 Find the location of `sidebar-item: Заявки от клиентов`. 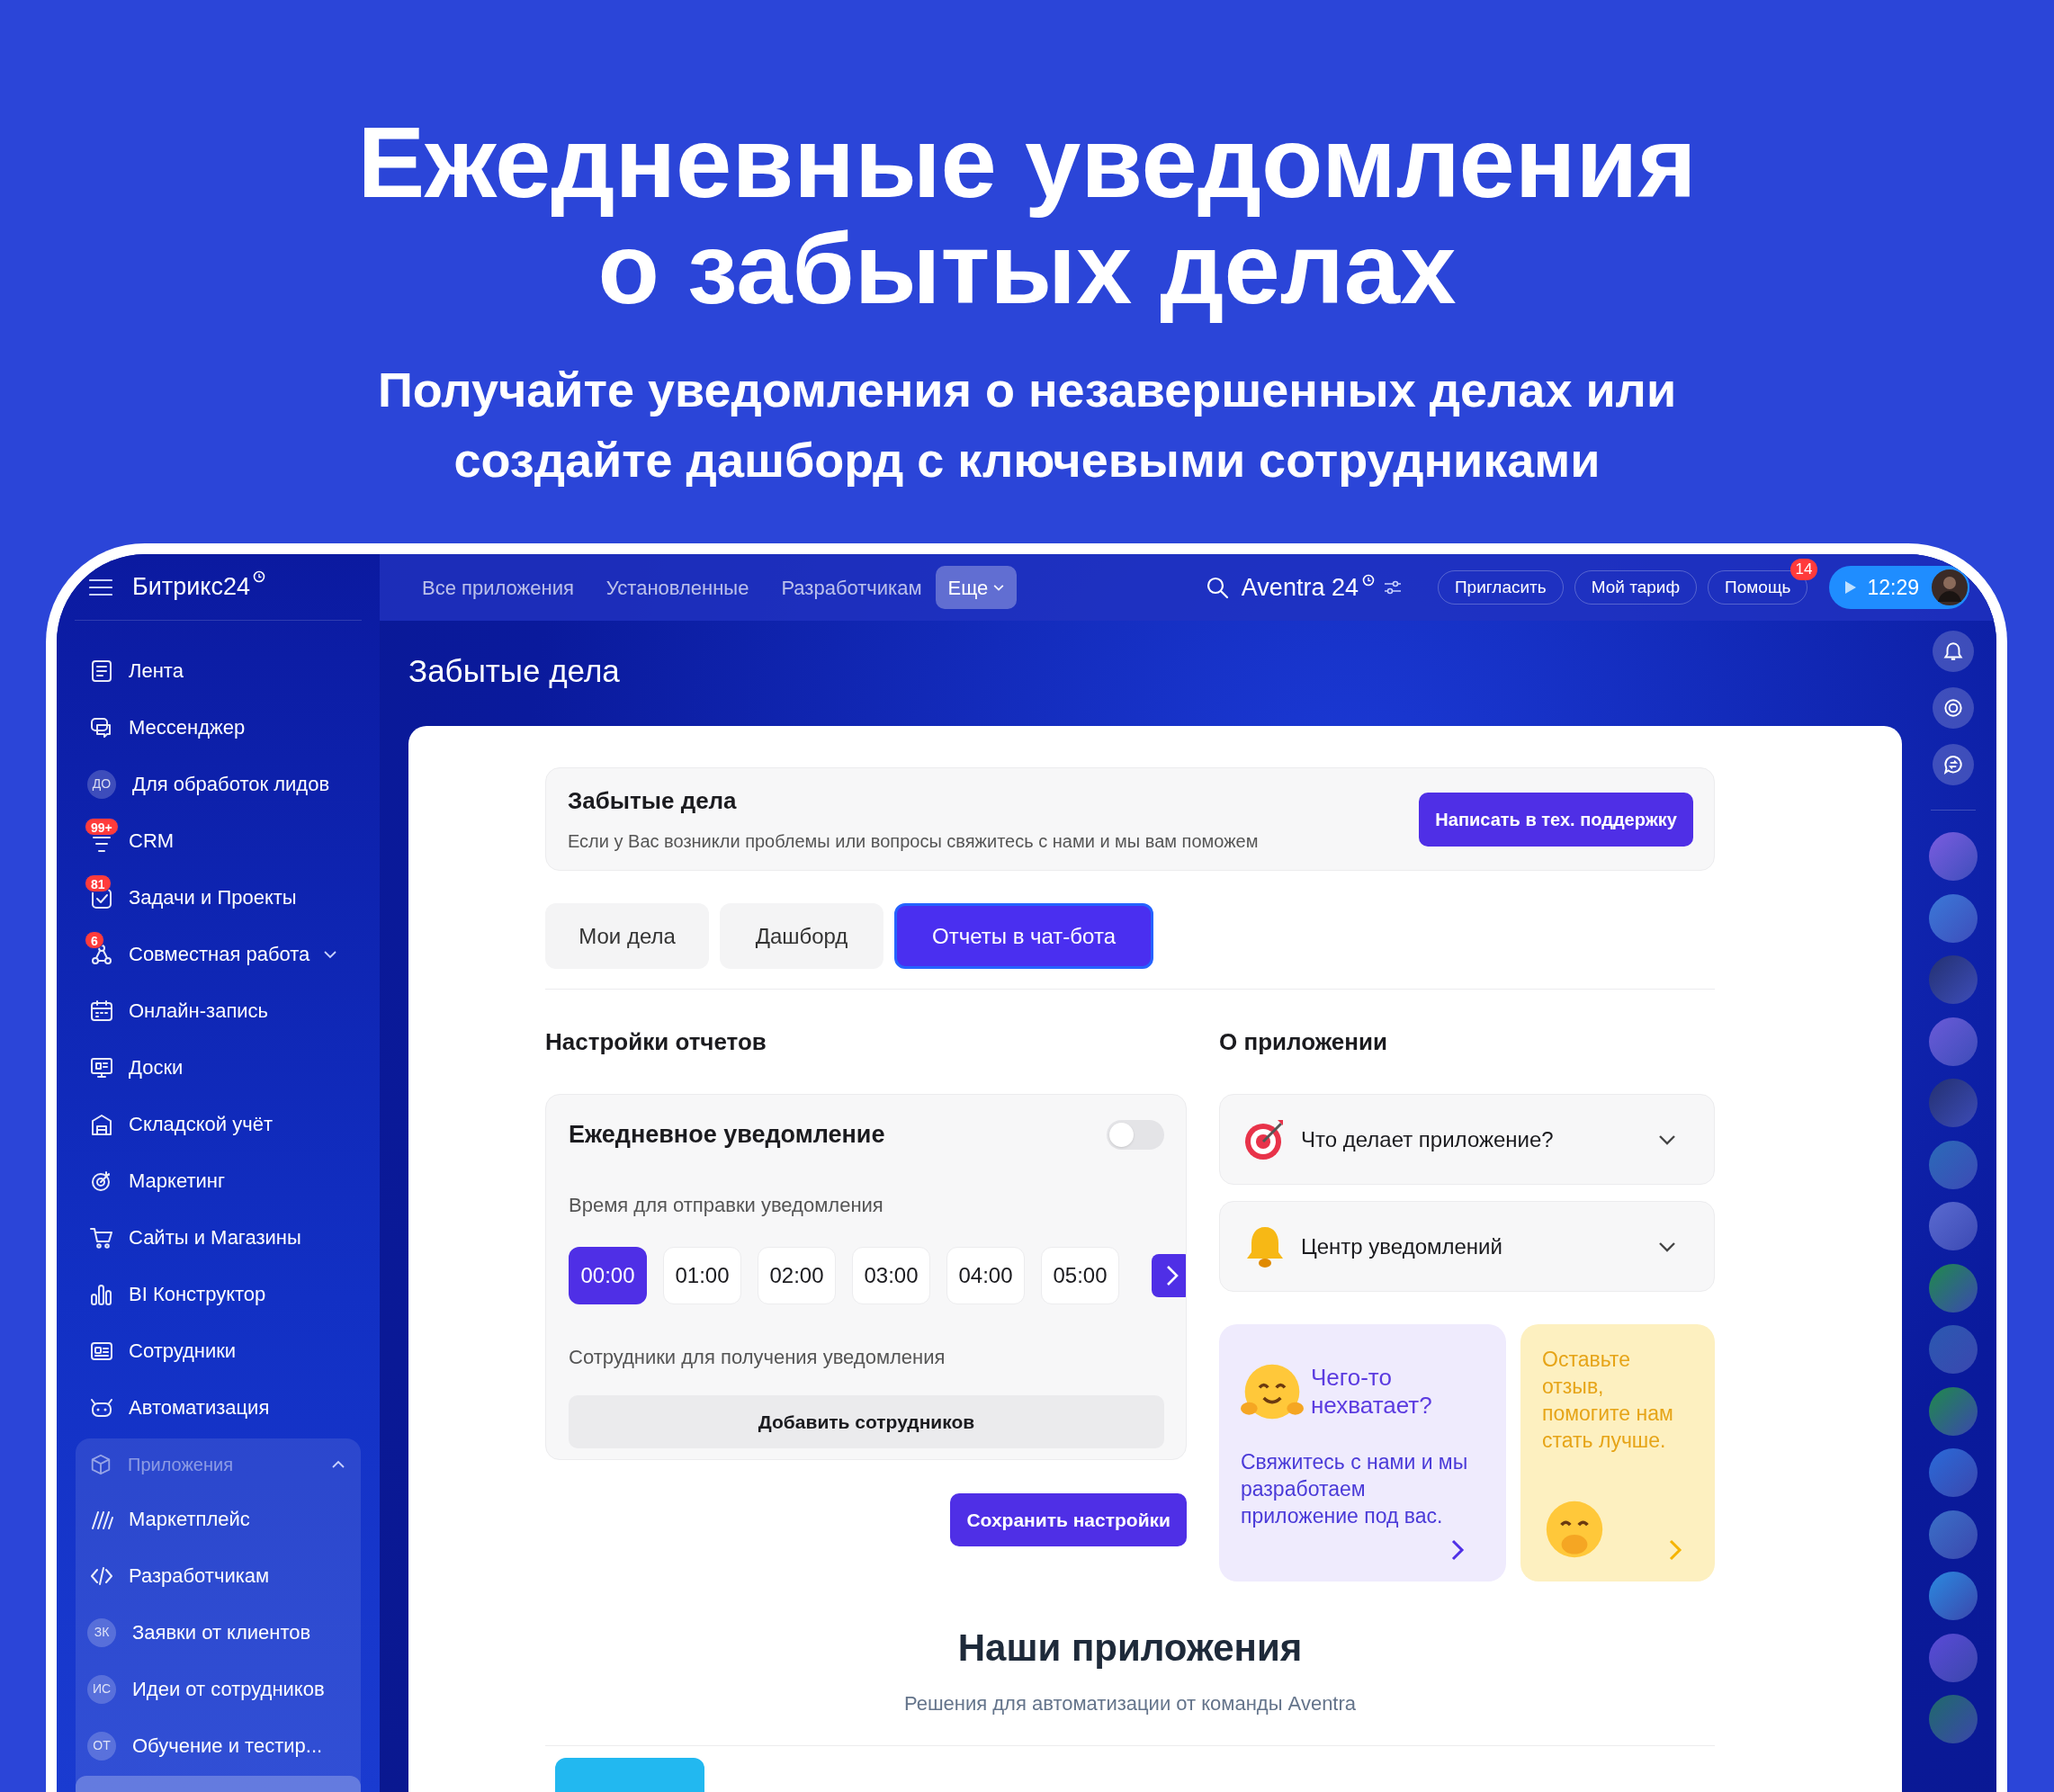

sidebar-item: Заявки от клиентов is located at coordinates (222, 1632).